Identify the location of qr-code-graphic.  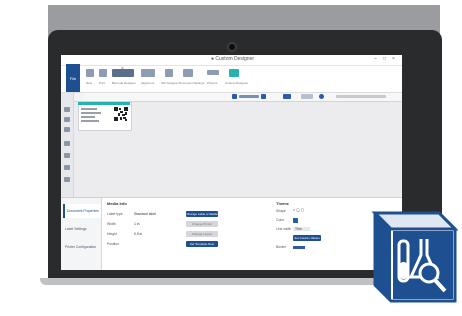
(121, 114).